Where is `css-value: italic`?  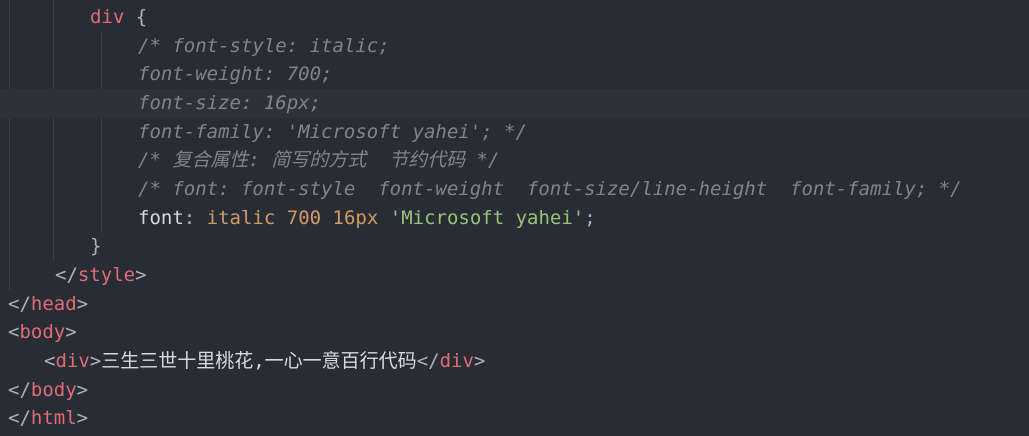 css-value: italic is located at coordinates (241, 218).